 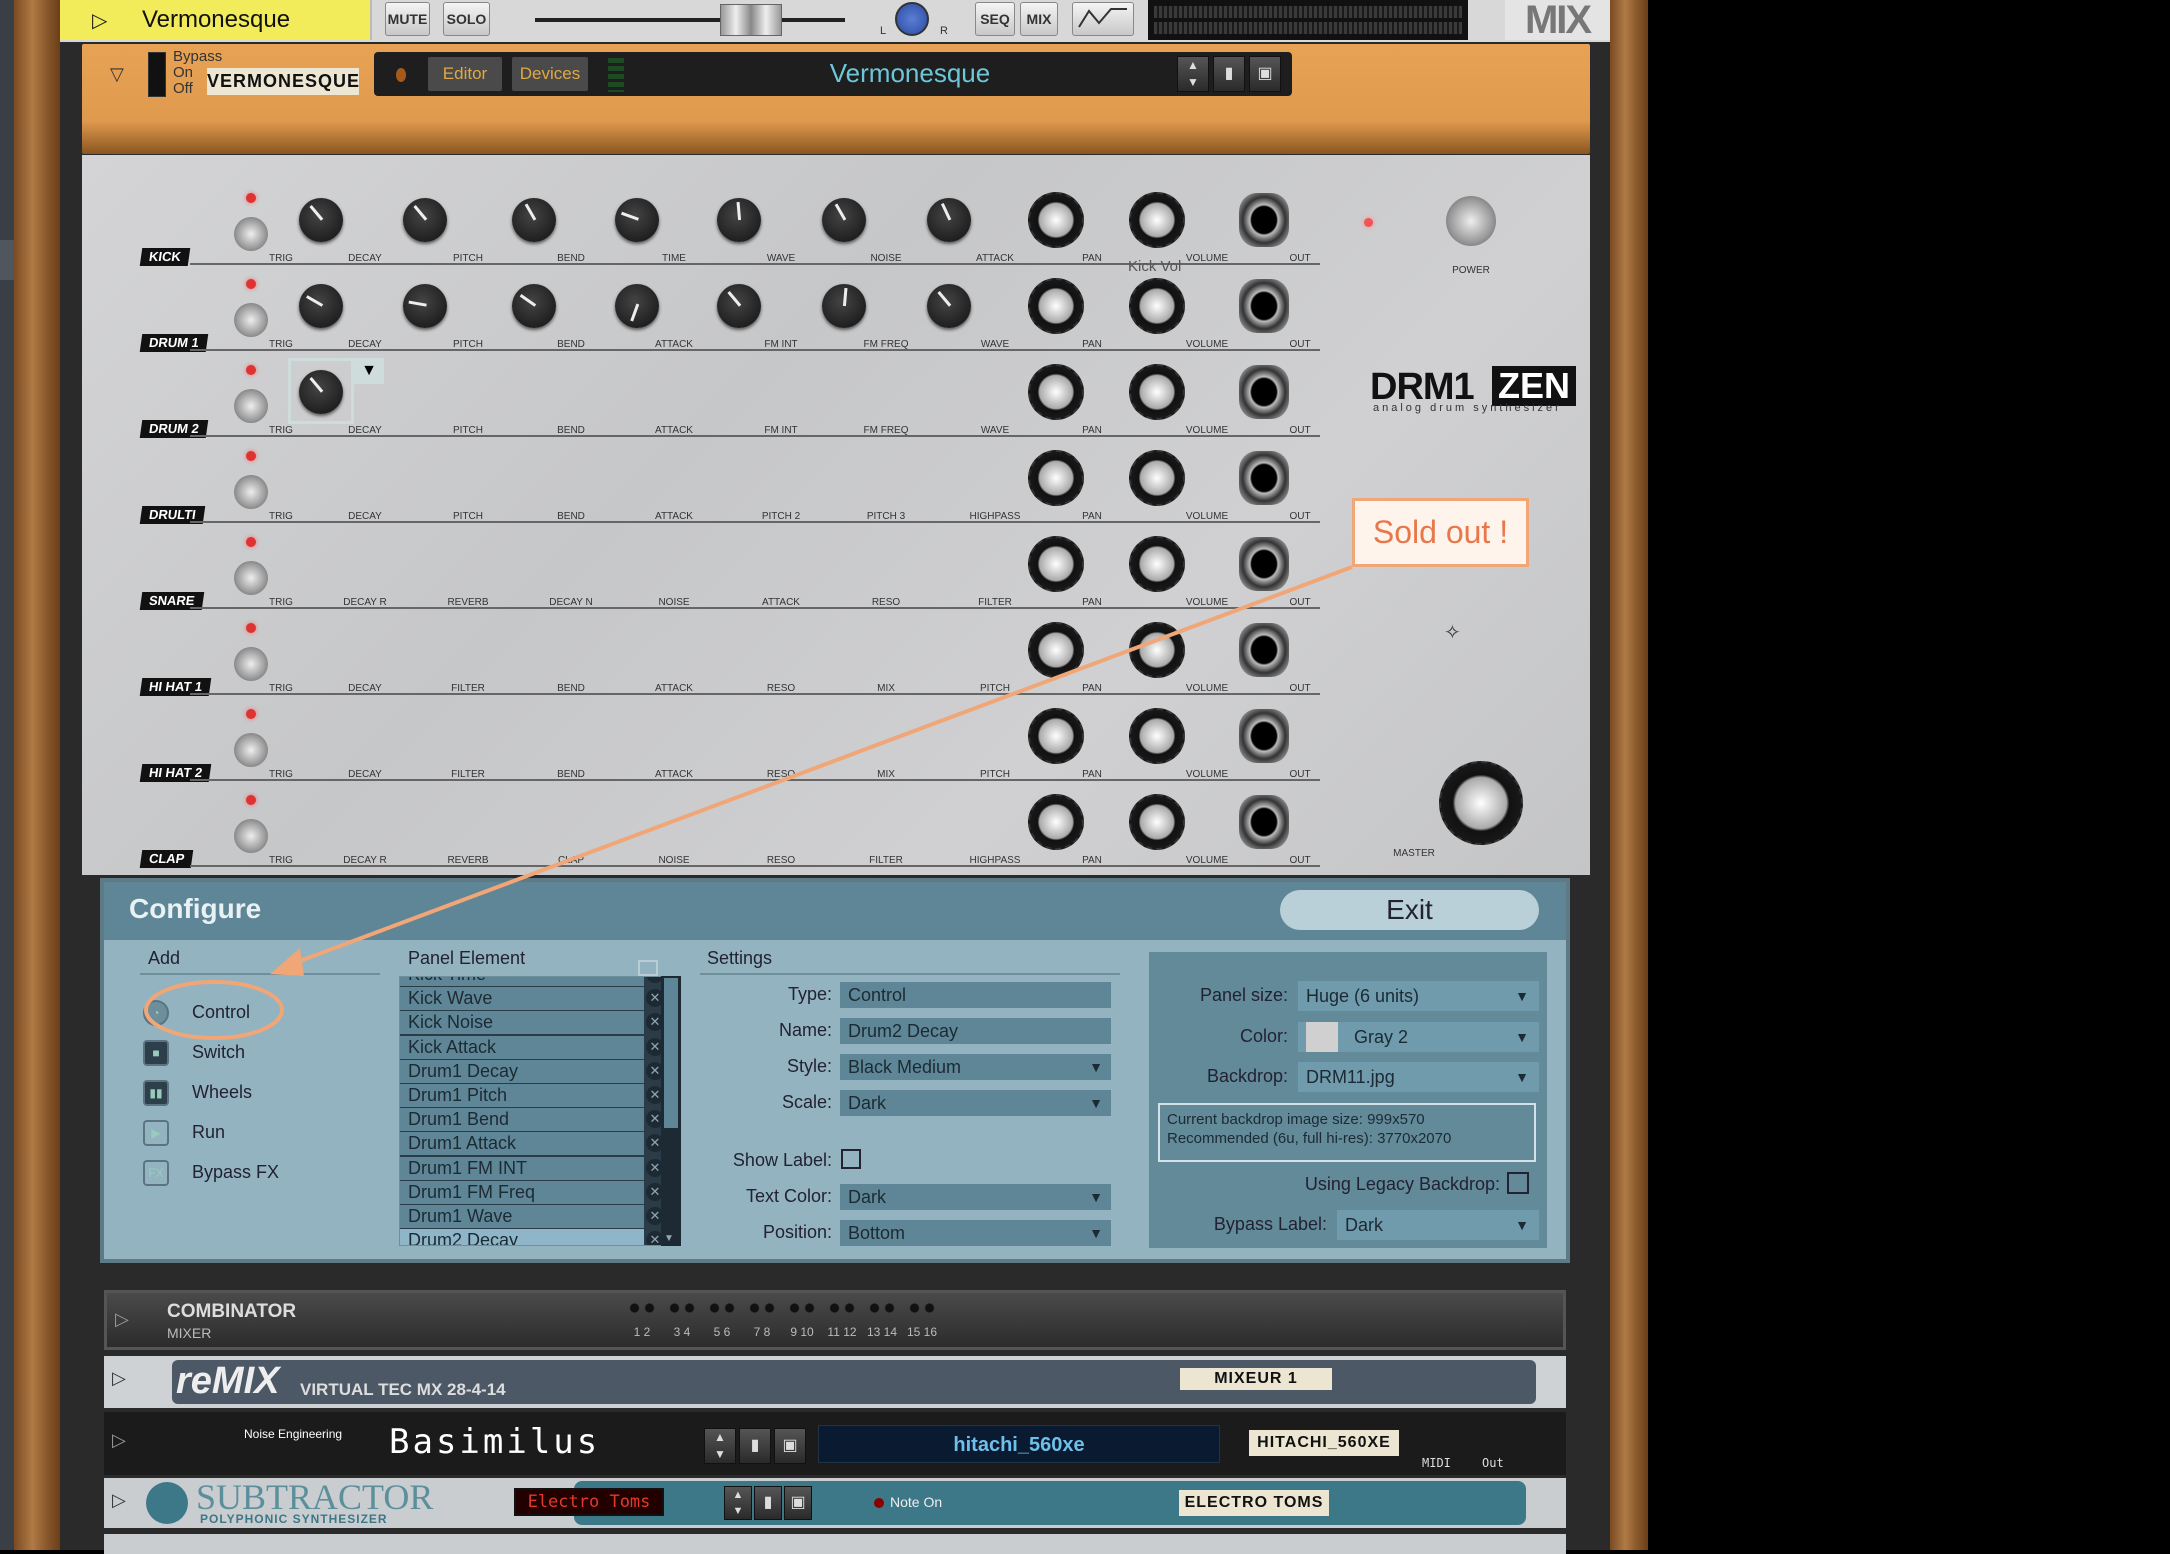 What do you see at coordinates (287, 962) in the screenshot?
I see `arrowhead-icon` at bounding box center [287, 962].